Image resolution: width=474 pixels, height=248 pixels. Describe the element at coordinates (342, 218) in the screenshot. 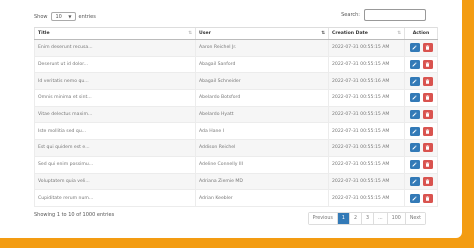

I see `pagination-page: 1` at that location.